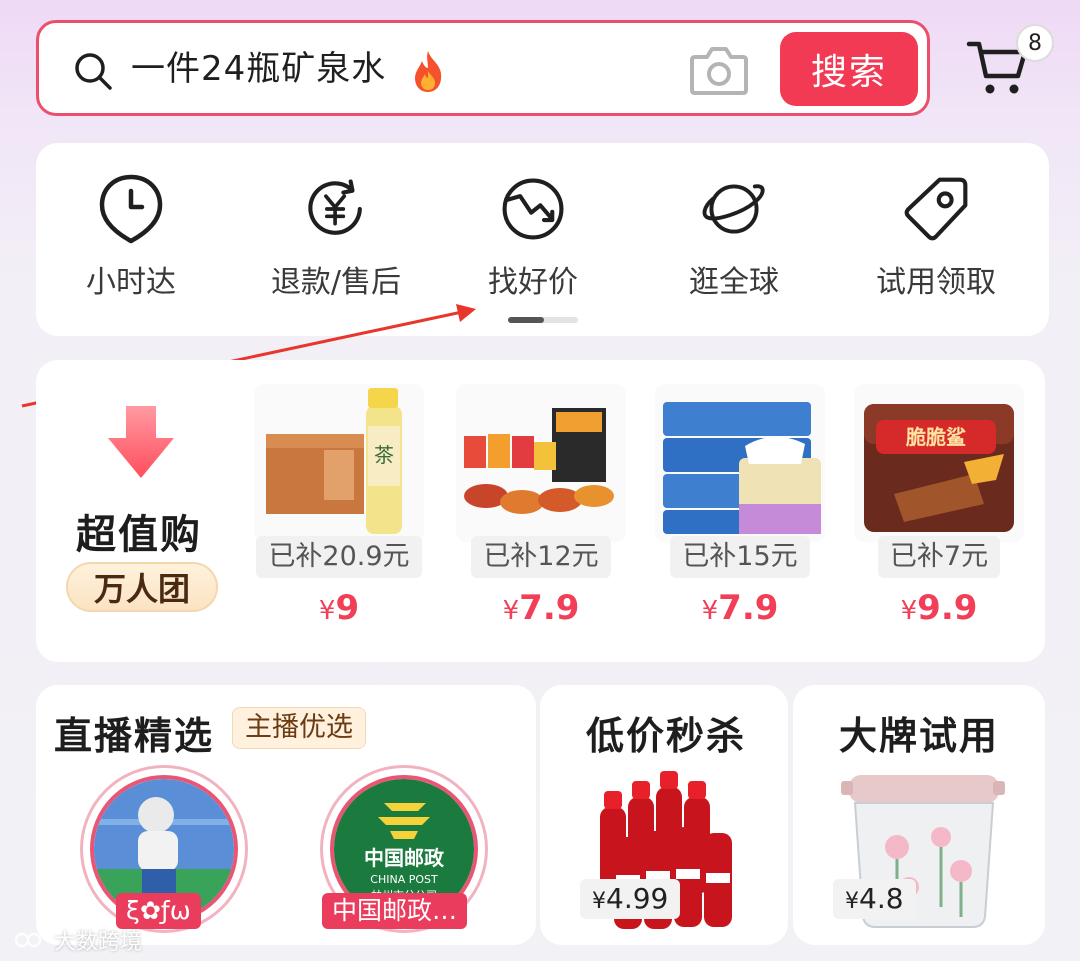 The image size is (1080, 961). What do you see at coordinates (404, 879) in the screenshot?
I see `svg-text: CHINA POST` at bounding box center [404, 879].